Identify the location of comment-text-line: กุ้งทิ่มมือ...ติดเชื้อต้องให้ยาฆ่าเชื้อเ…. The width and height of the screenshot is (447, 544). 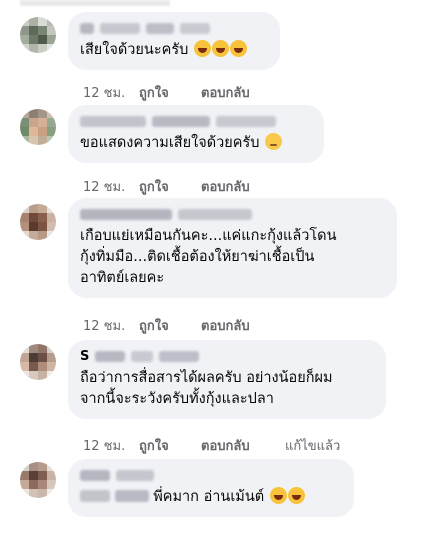
(197, 257).